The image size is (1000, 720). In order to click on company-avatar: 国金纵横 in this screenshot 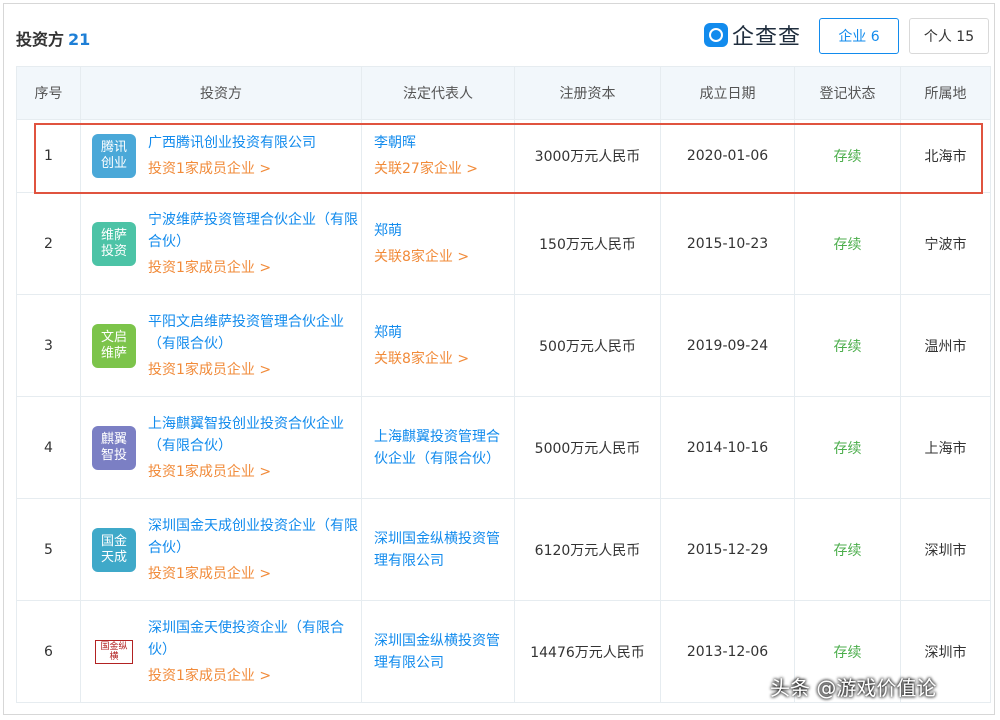, I will do `click(114, 651)`.